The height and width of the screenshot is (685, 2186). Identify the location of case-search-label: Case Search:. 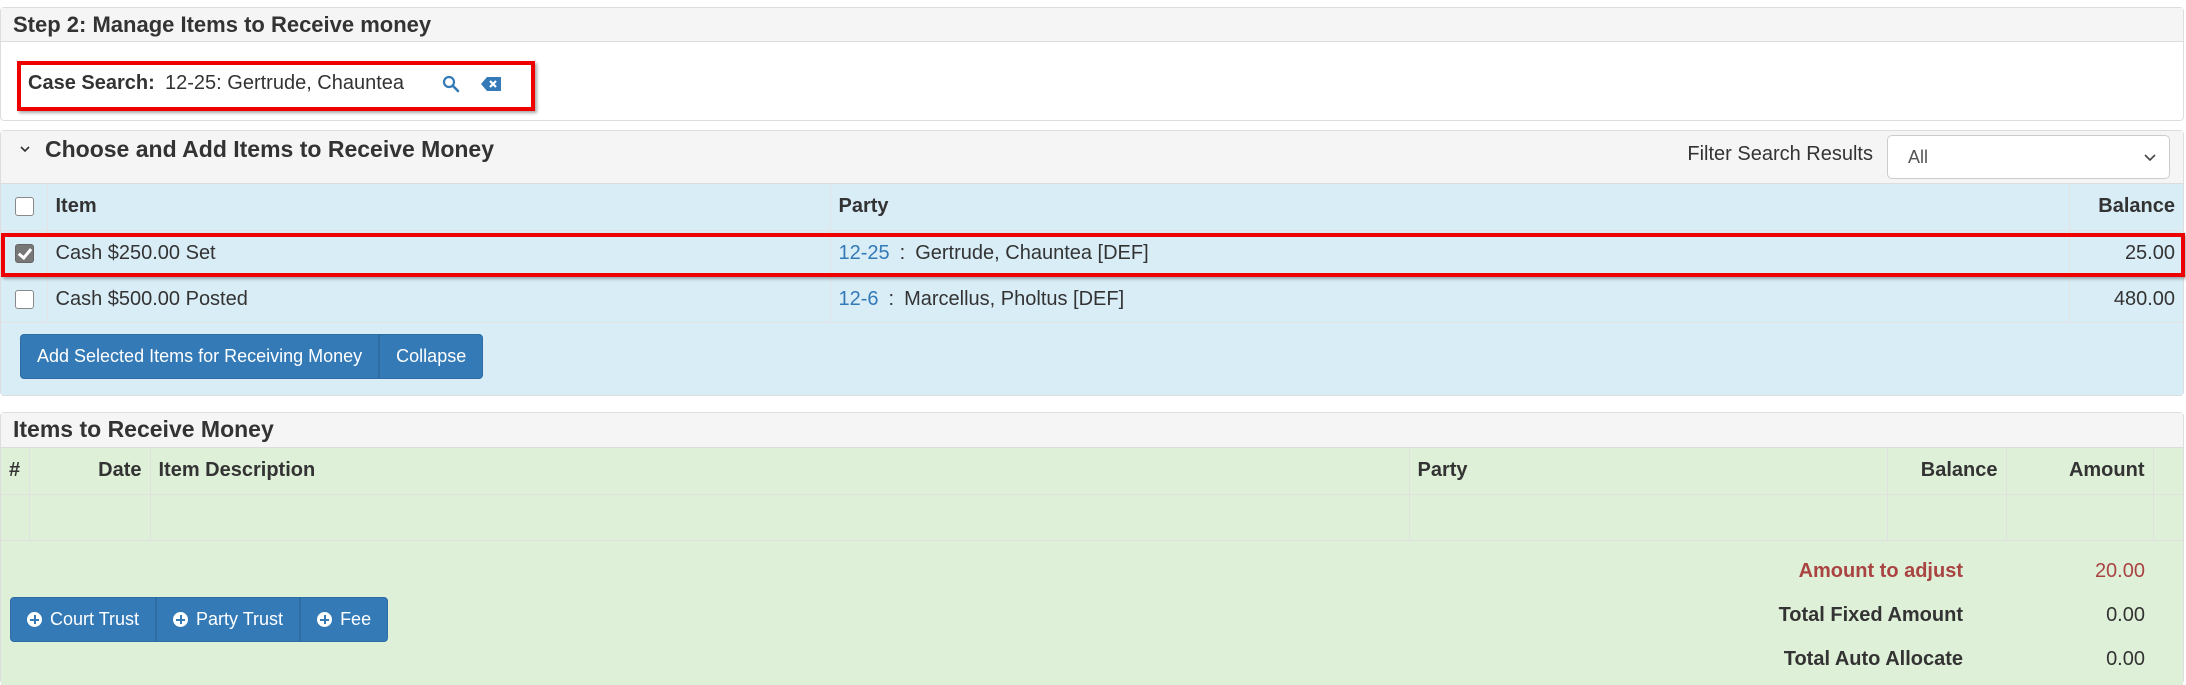
(91, 83).